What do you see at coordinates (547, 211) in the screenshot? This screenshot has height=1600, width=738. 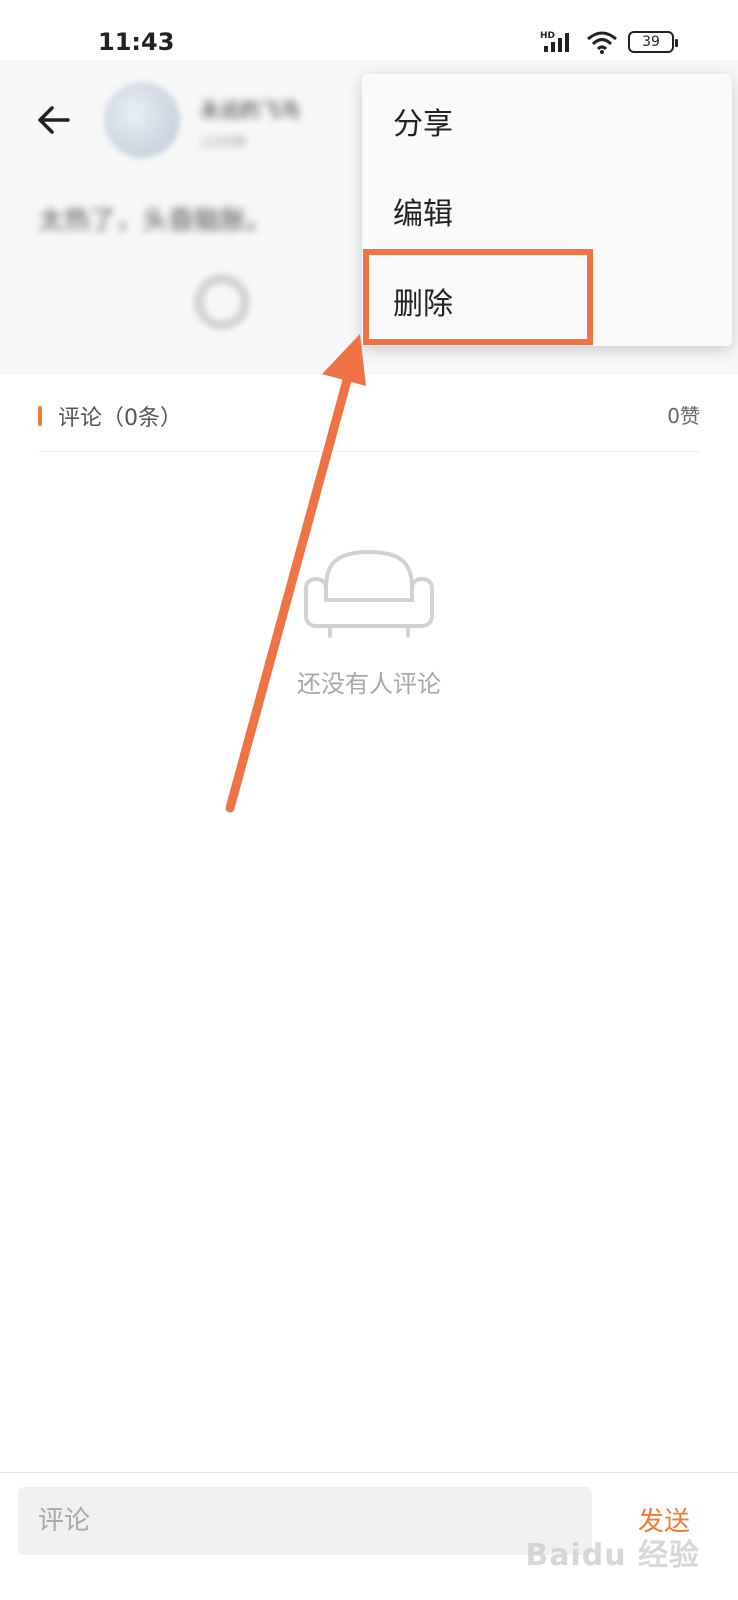 I see `menu-item-edit: 编辑` at bounding box center [547, 211].